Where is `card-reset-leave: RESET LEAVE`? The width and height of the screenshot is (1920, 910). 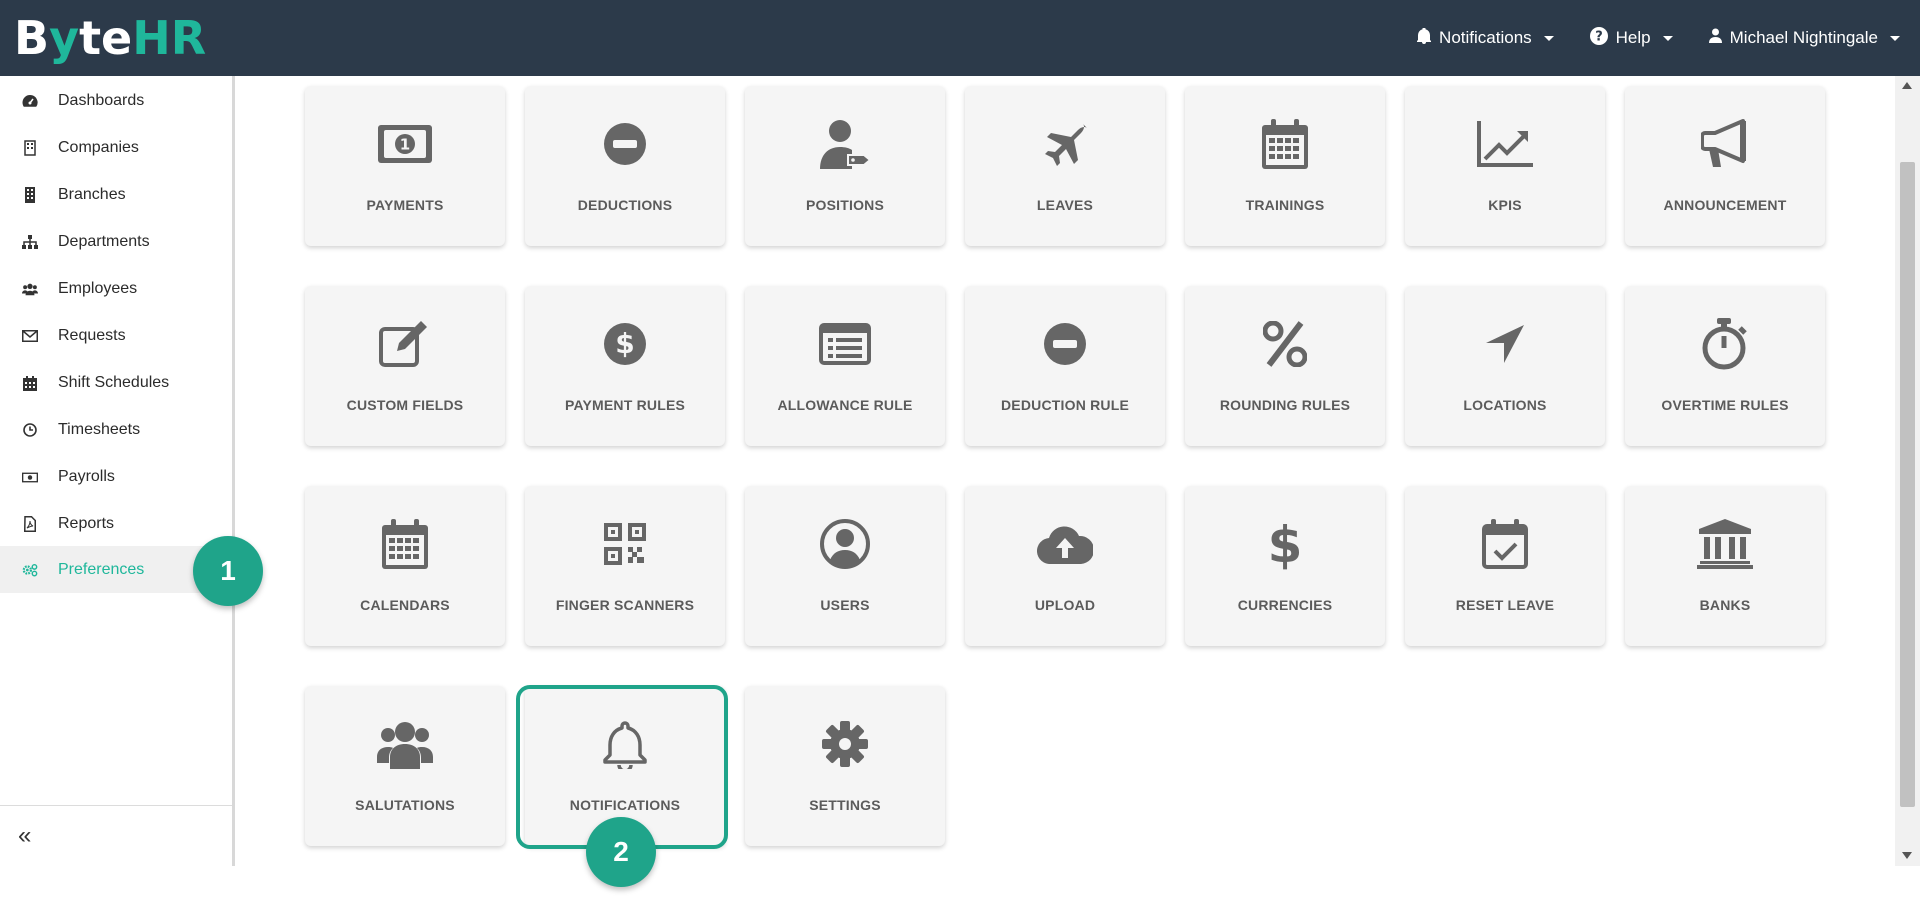
card-reset-leave: RESET LEAVE is located at coordinates (1505, 566).